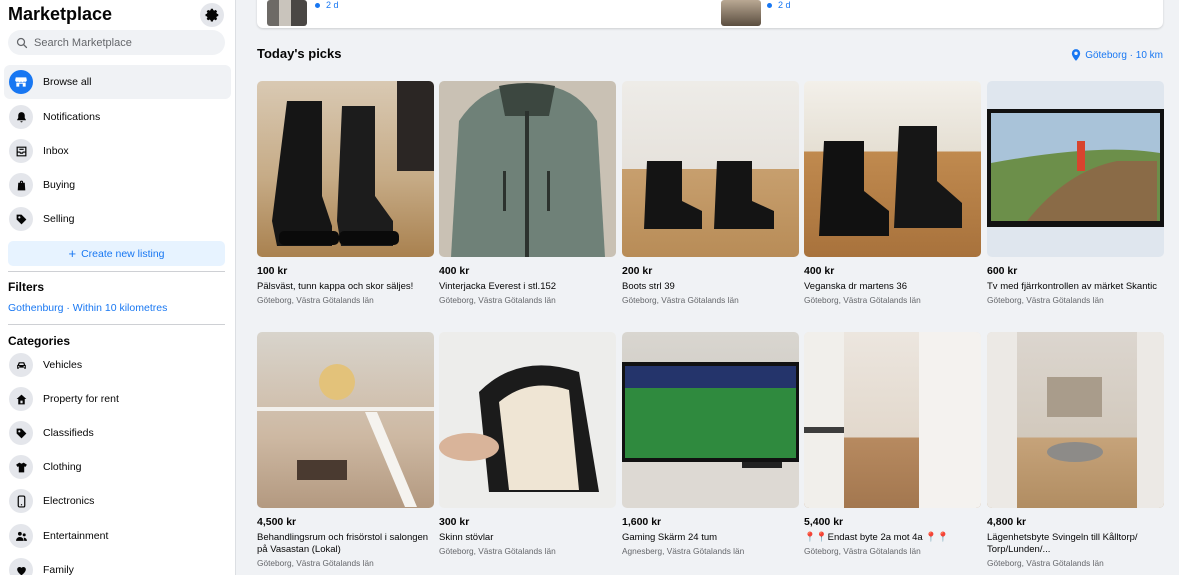 This screenshot has width=1179, height=575. What do you see at coordinates (117, 82) in the screenshot?
I see `nav-browse-all: Browse all` at bounding box center [117, 82].